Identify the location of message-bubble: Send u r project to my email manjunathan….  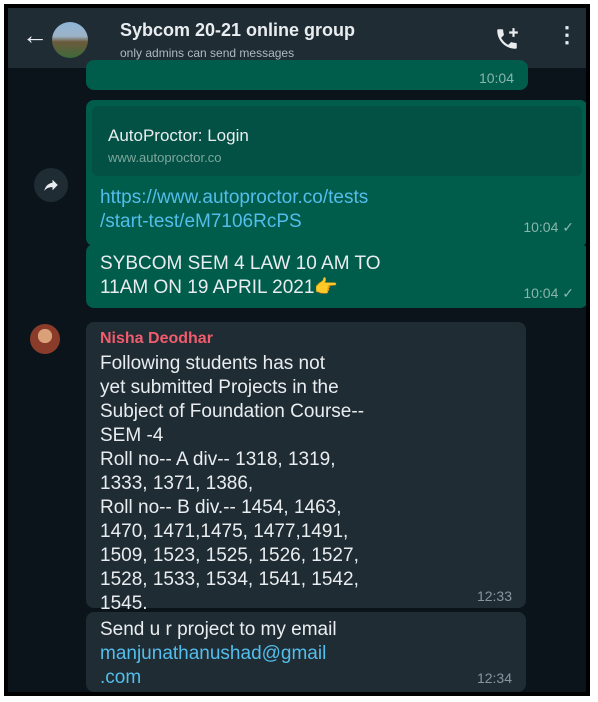
(306, 652).